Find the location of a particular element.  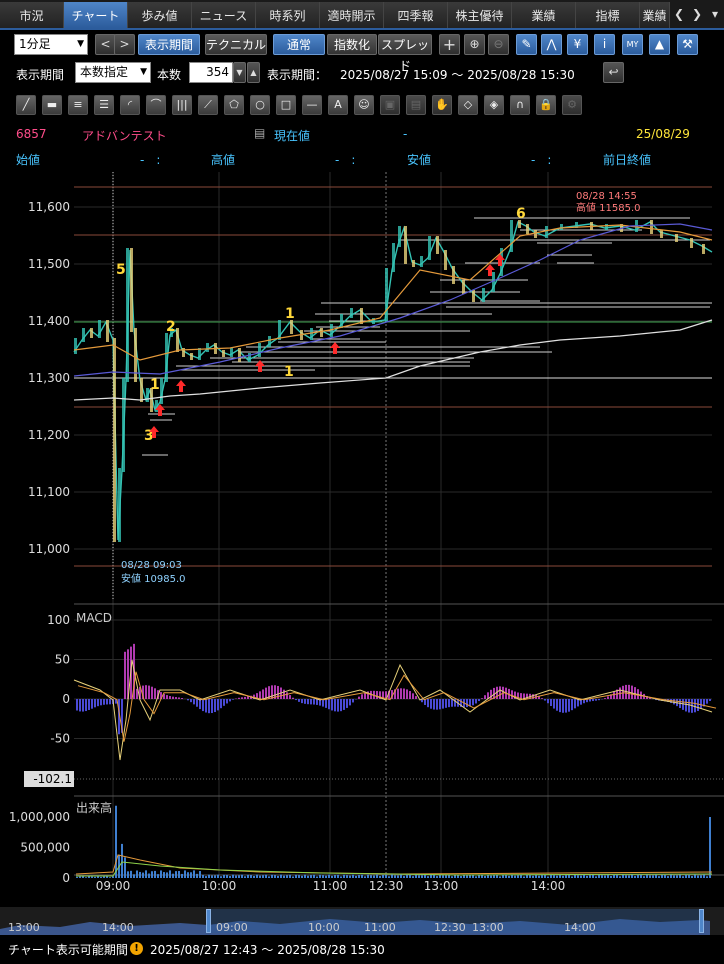

paste-icon: ▤ is located at coordinates (416, 105).